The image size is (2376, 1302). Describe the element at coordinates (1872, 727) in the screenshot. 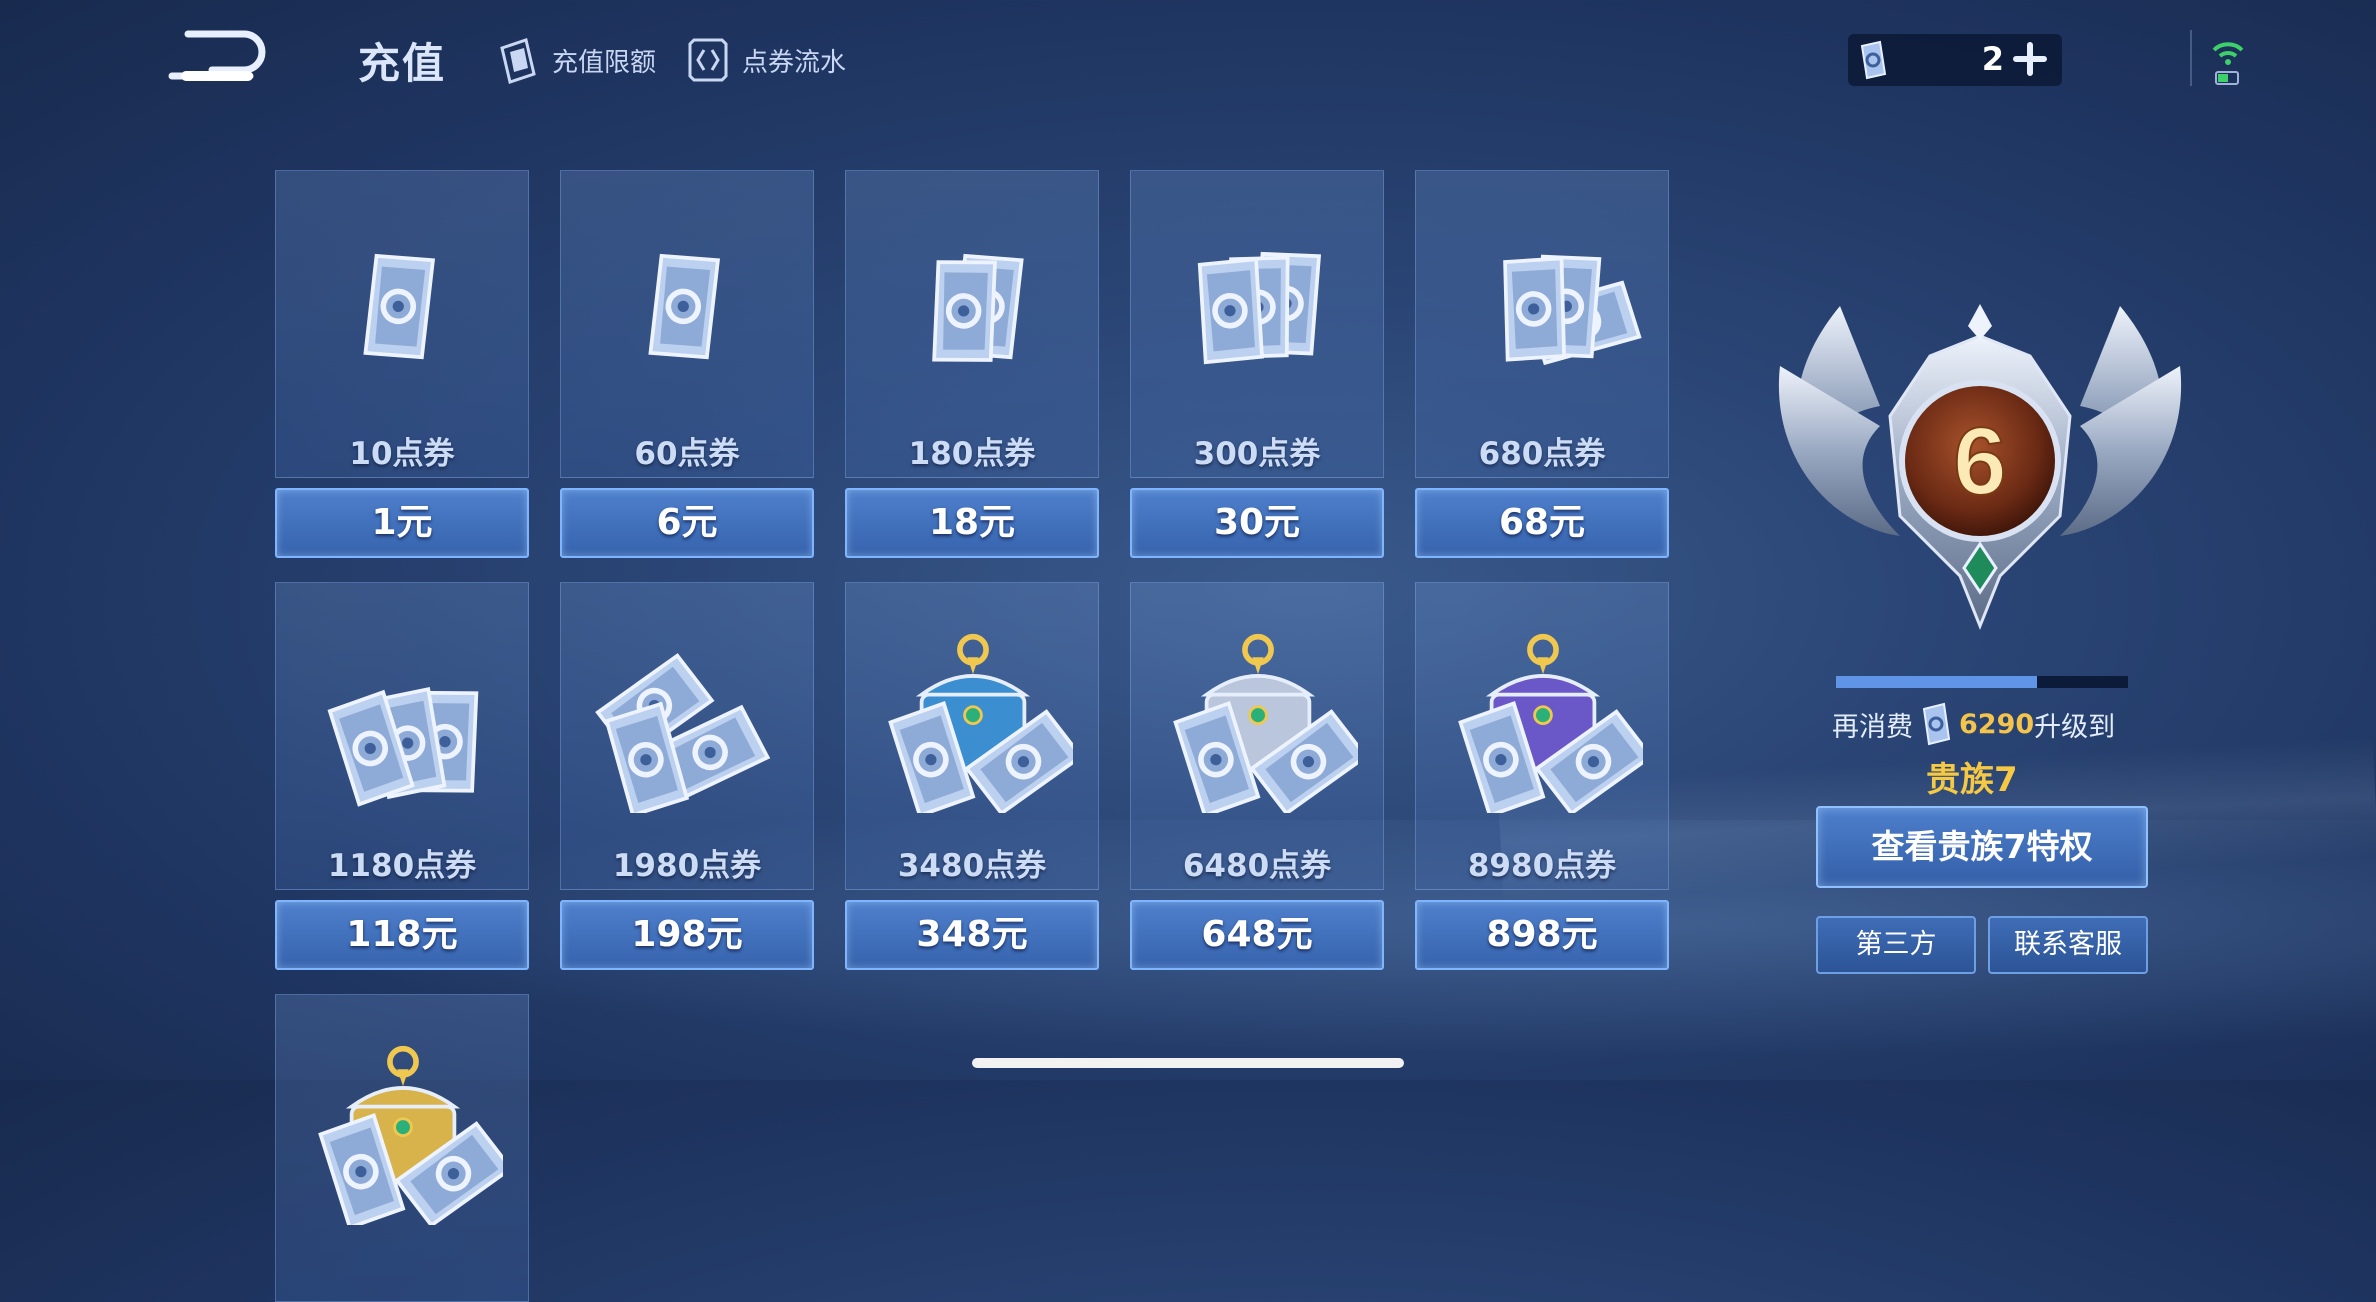

I see `upgrade-prefix: 再消费` at that location.